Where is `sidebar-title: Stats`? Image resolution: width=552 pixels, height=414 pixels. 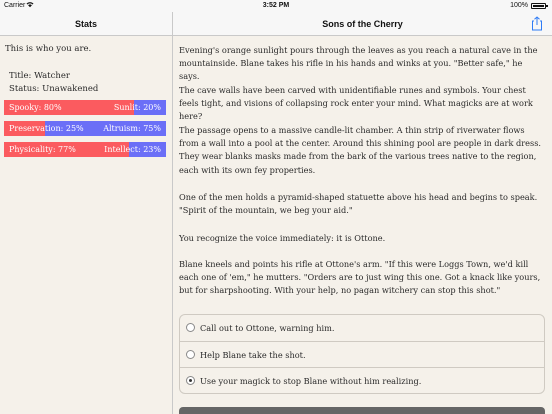 sidebar-title: Stats is located at coordinates (85, 24).